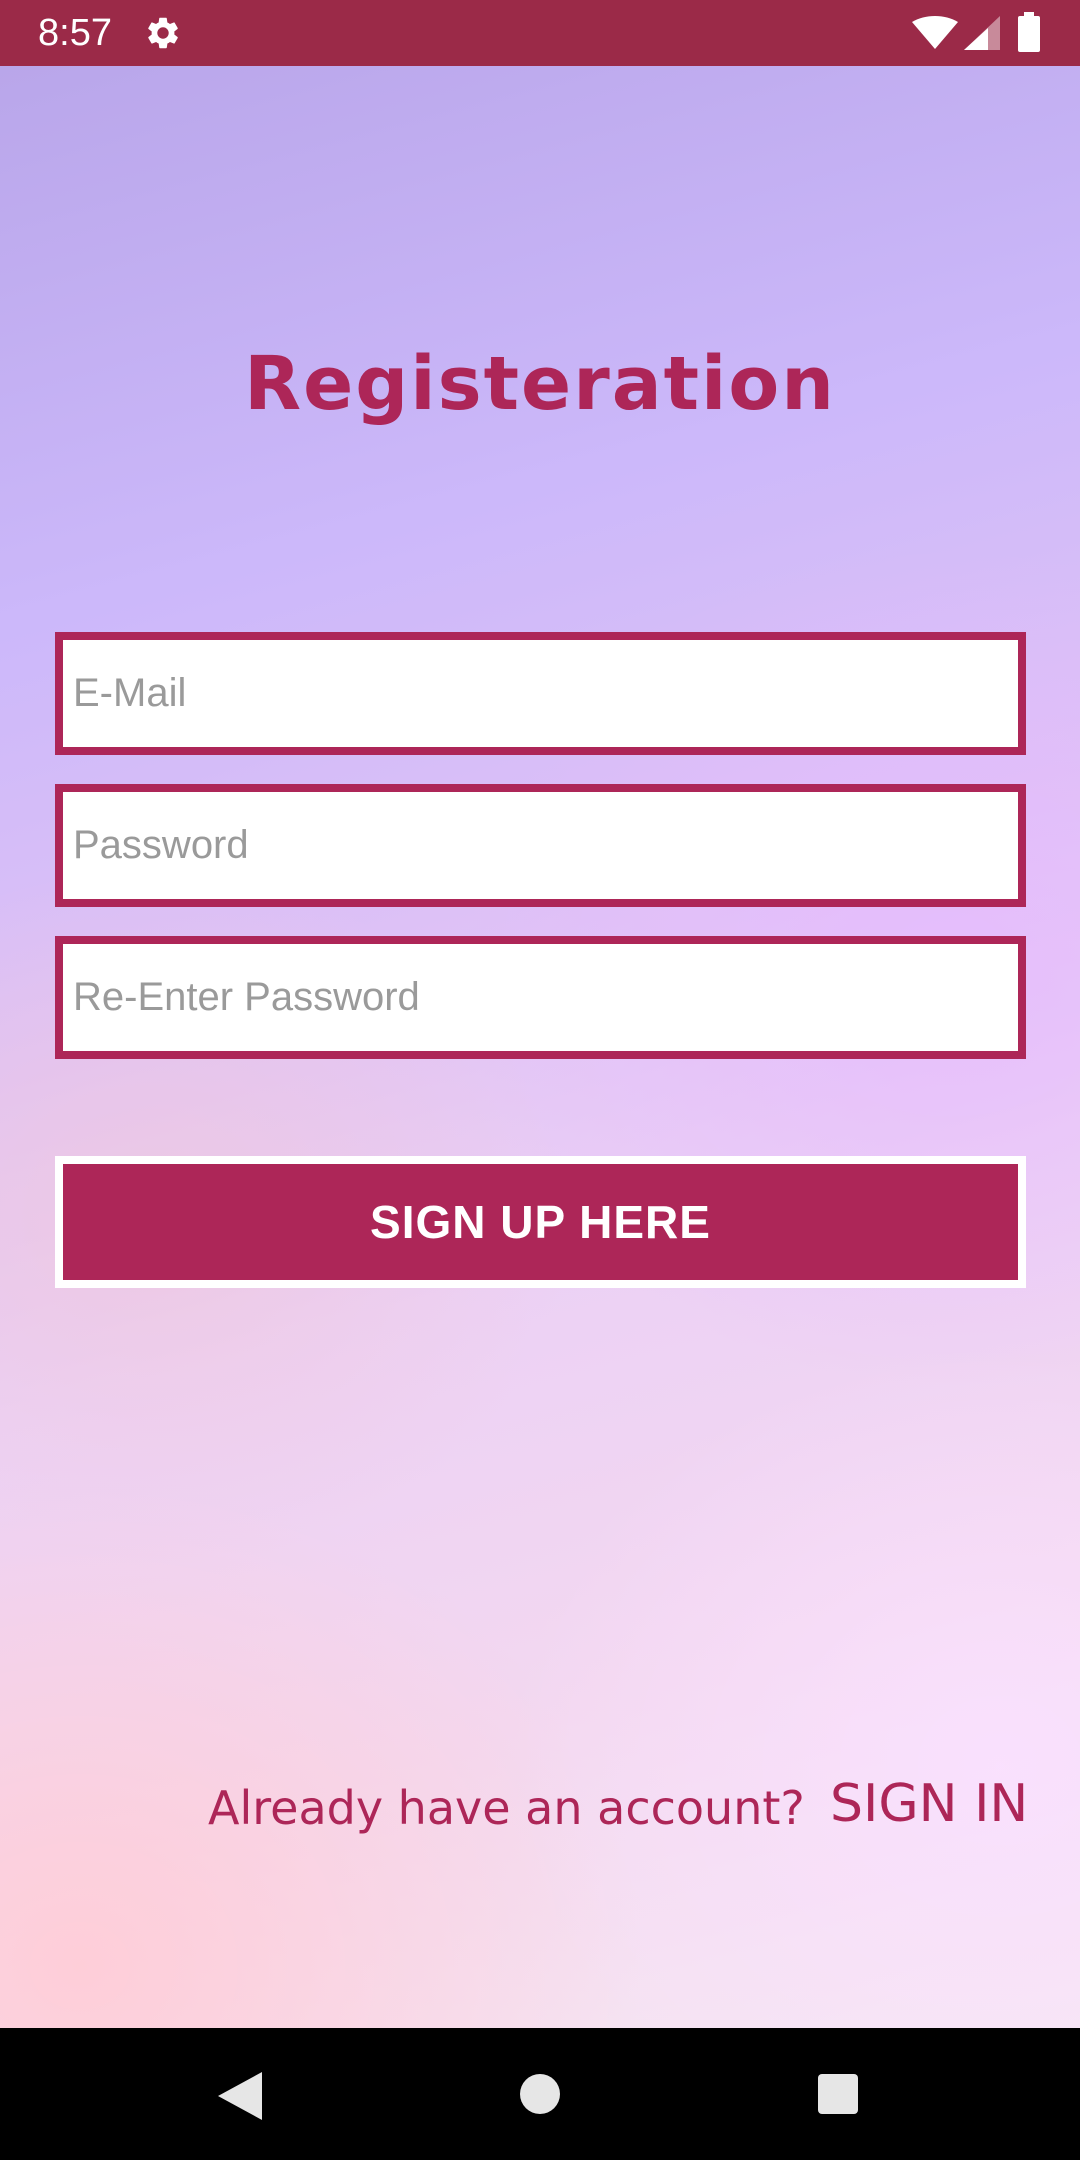  I want to click on status-time: 8:57, so click(75, 33).